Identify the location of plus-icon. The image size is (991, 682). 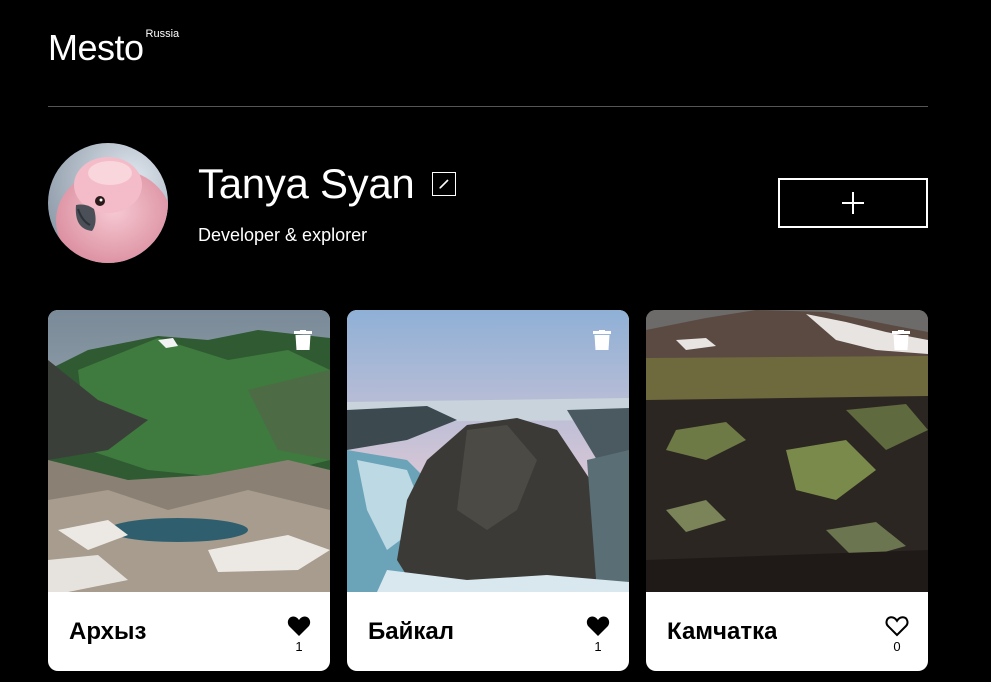
(853, 203).